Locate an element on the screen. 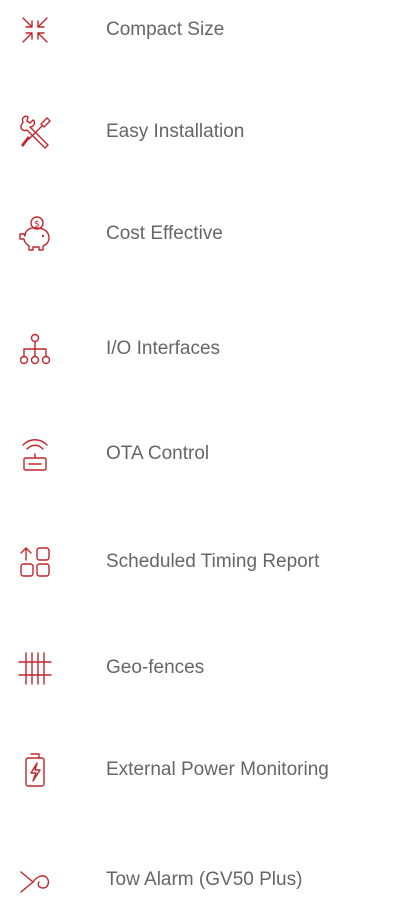 This screenshot has width=402, height=910. feature-item-scheduled-timing-report: Scheduled Timing Report is located at coordinates (201, 562).